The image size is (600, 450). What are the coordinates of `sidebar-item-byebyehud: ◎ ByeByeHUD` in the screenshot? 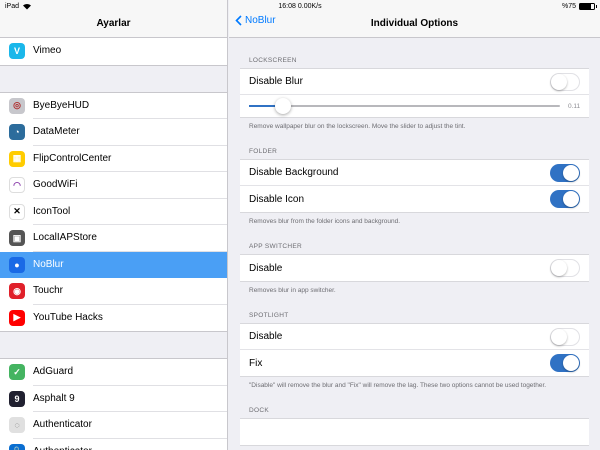 It's located at (113, 106).